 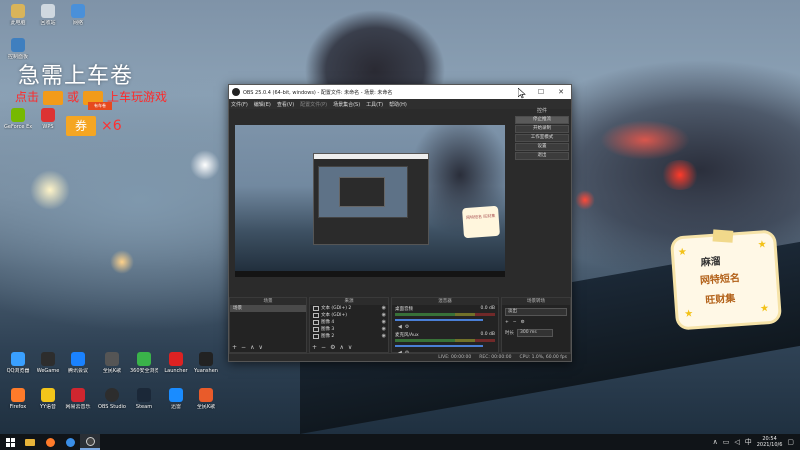 What do you see at coordinates (176, 399) in the screenshot?
I see `desktop-icon: 迅雷` at bounding box center [176, 399].